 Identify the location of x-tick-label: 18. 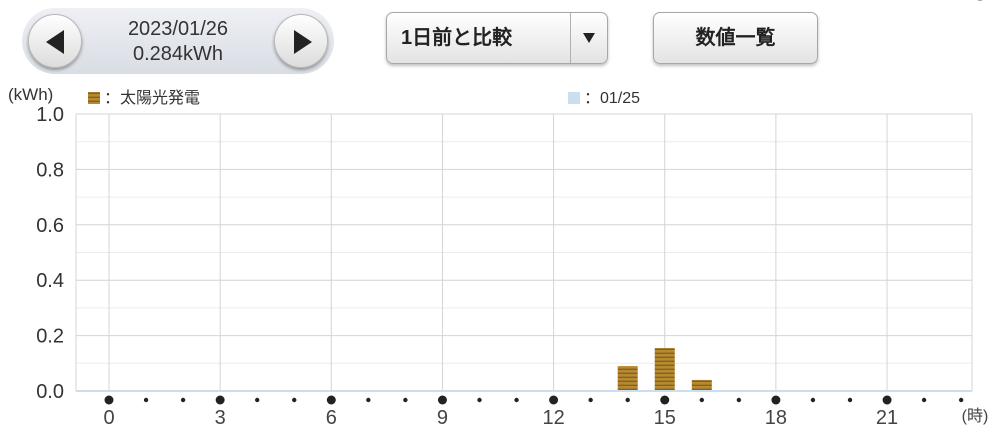
(776, 418).